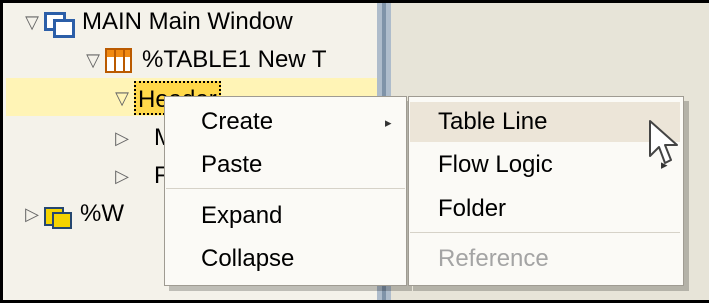 Image resolution: width=709 pixels, height=303 pixels. Describe the element at coordinates (59, 24) in the screenshot. I see `window-icon` at that location.